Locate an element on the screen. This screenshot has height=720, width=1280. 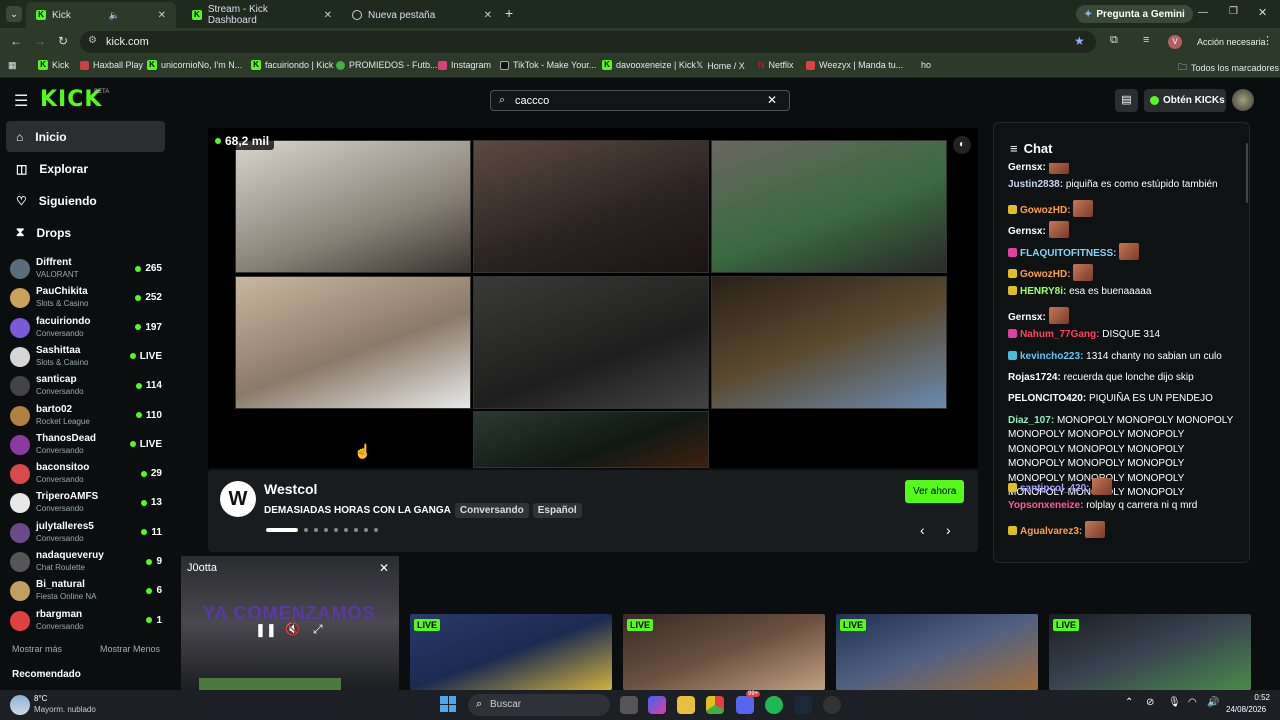
tab-kick: K Kick 🔈 ✕ is located at coordinates (101, 15).